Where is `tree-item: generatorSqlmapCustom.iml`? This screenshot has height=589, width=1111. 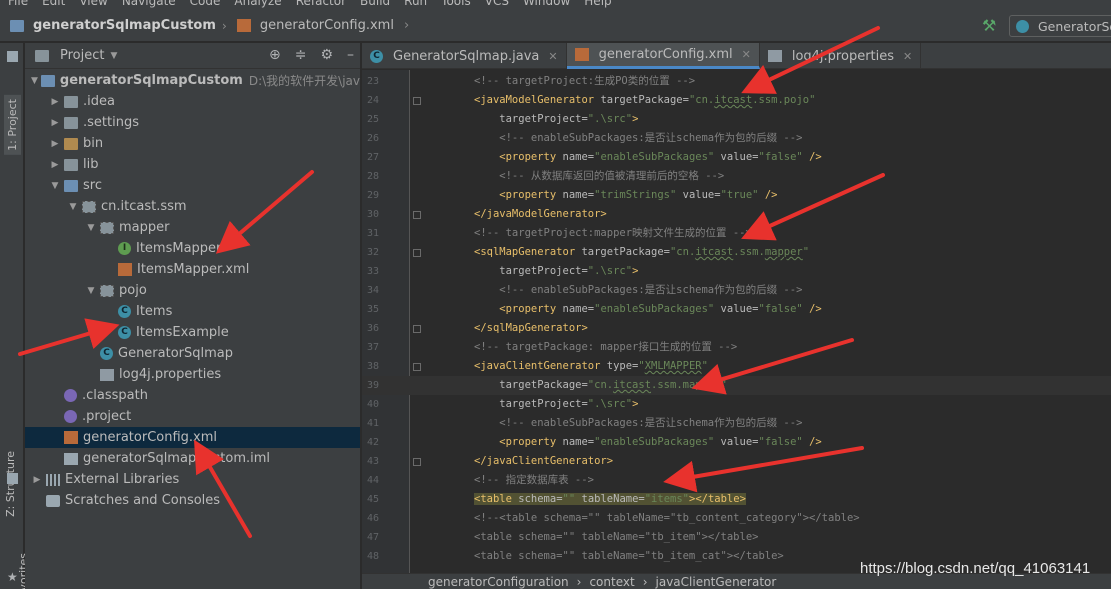 tree-item: generatorSqlmapCustom.iml is located at coordinates (192, 458).